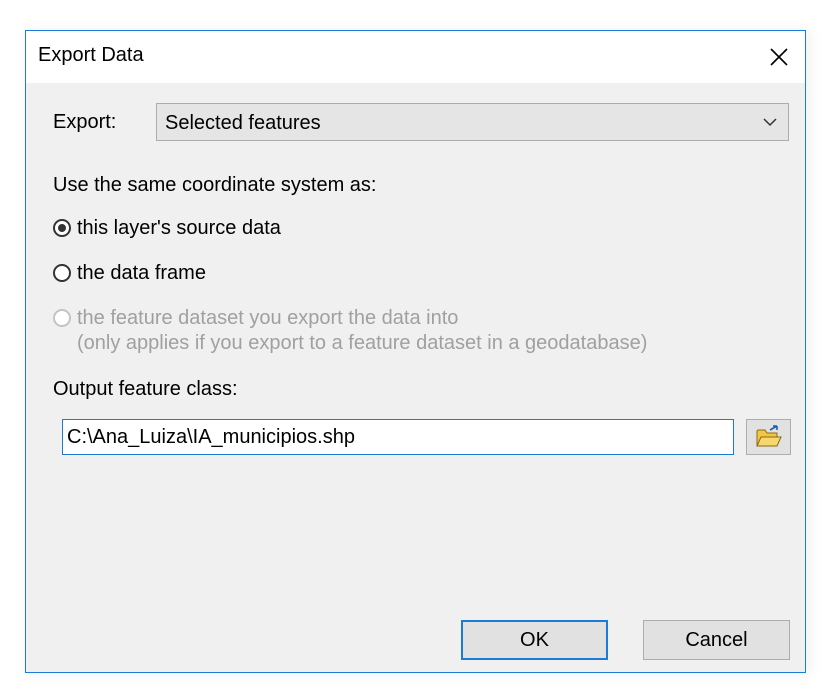 Image resolution: width=830 pixels, height=687 pixels. Describe the element at coordinates (770, 122) in the screenshot. I see `chevron-down-icon` at that location.